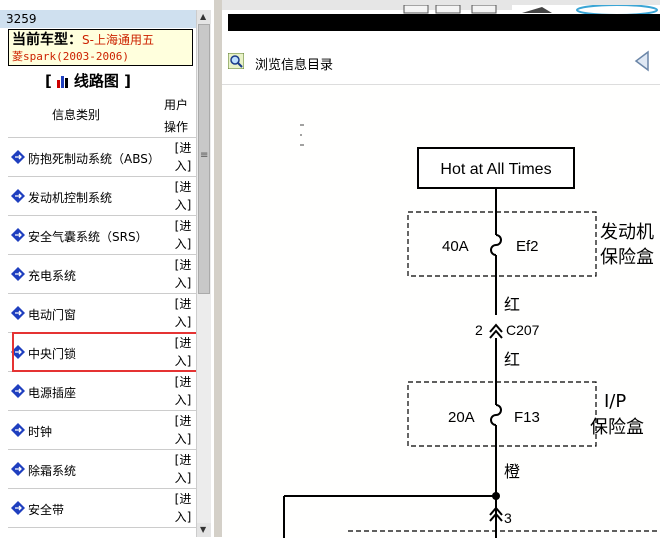 Image resolution: width=660 pixels, height=542 pixels. I want to click on top-toolbar-strip, so click(441, 8).